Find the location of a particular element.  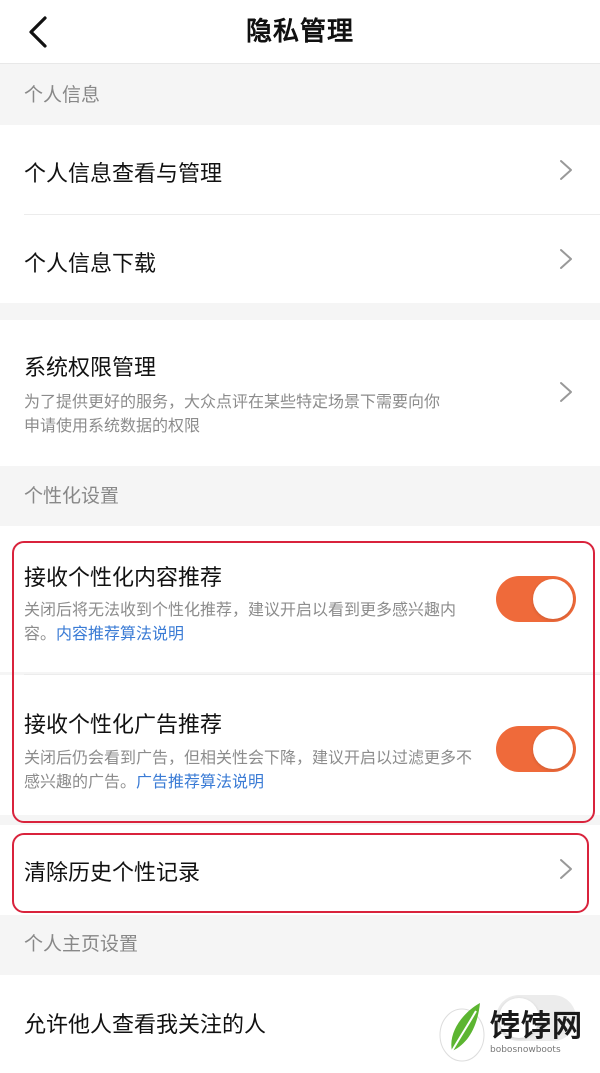

row-label: 系统权限管理 is located at coordinates (90, 368).